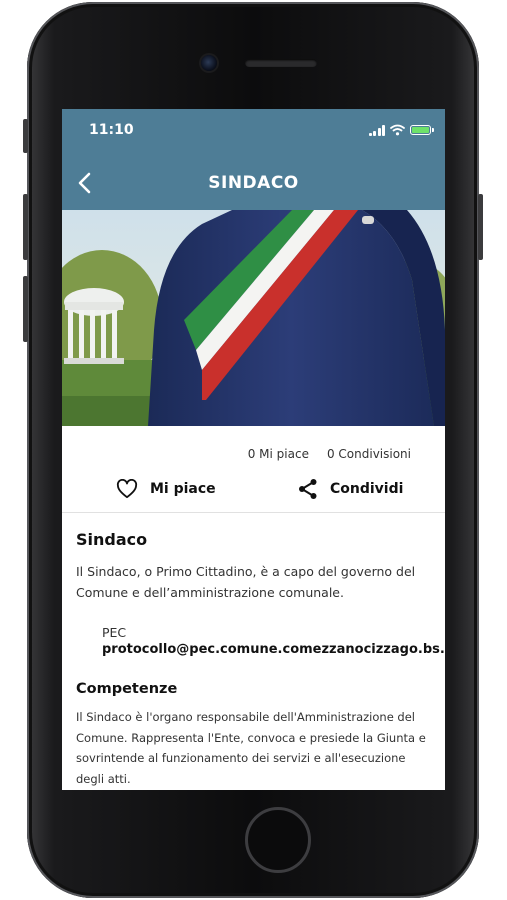 The image size is (507, 900). Describe the element at coordinates (367, 489) in the screenshot. I see `share-label: Condividi` at that location.